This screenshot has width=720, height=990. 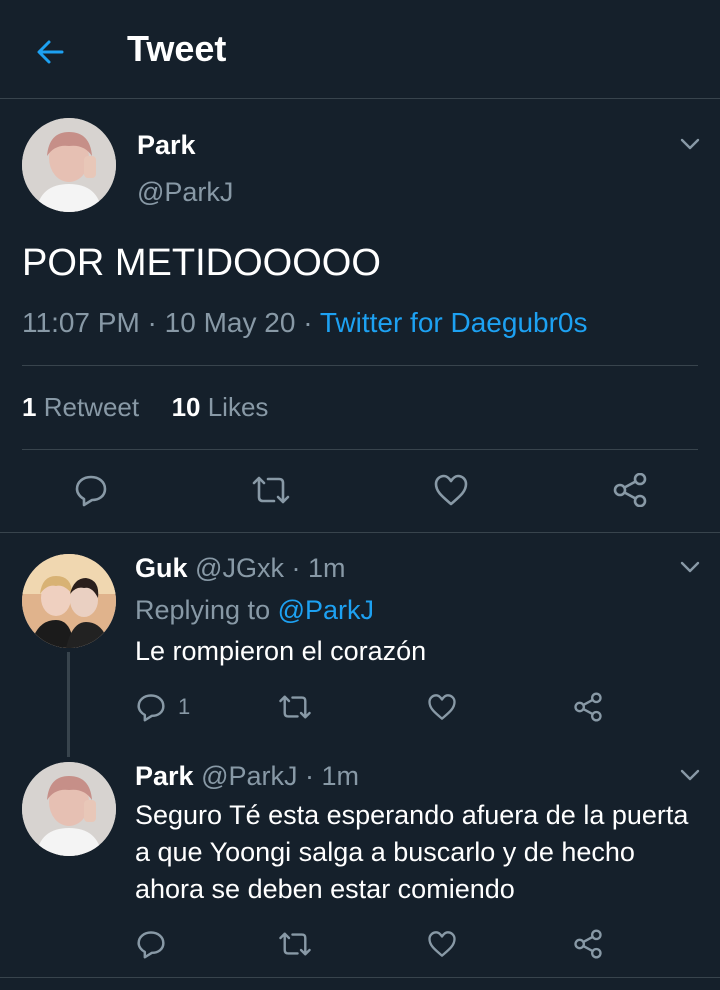 I want to click on back-arrow-icon, so click(x=50, y=52).